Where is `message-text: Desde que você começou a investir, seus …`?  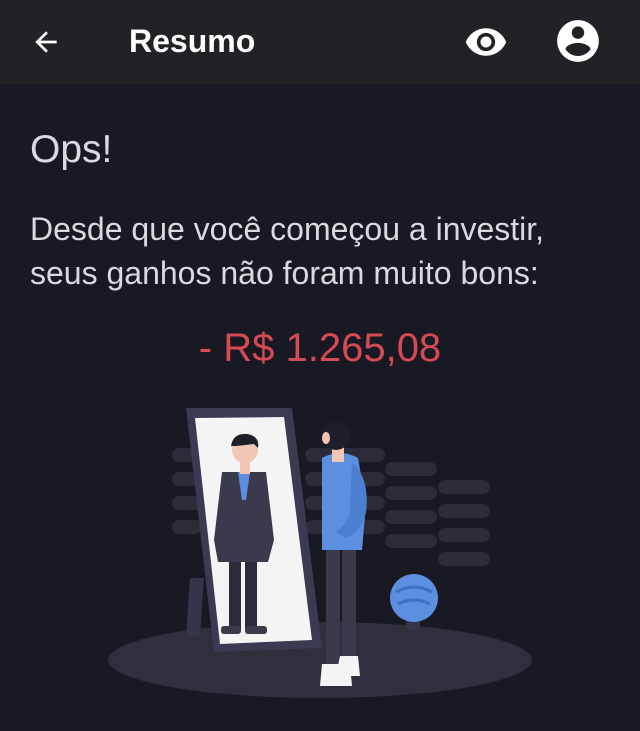 message-text: Desde que você começou a investir, seus … is located at coordinates (287, 251).